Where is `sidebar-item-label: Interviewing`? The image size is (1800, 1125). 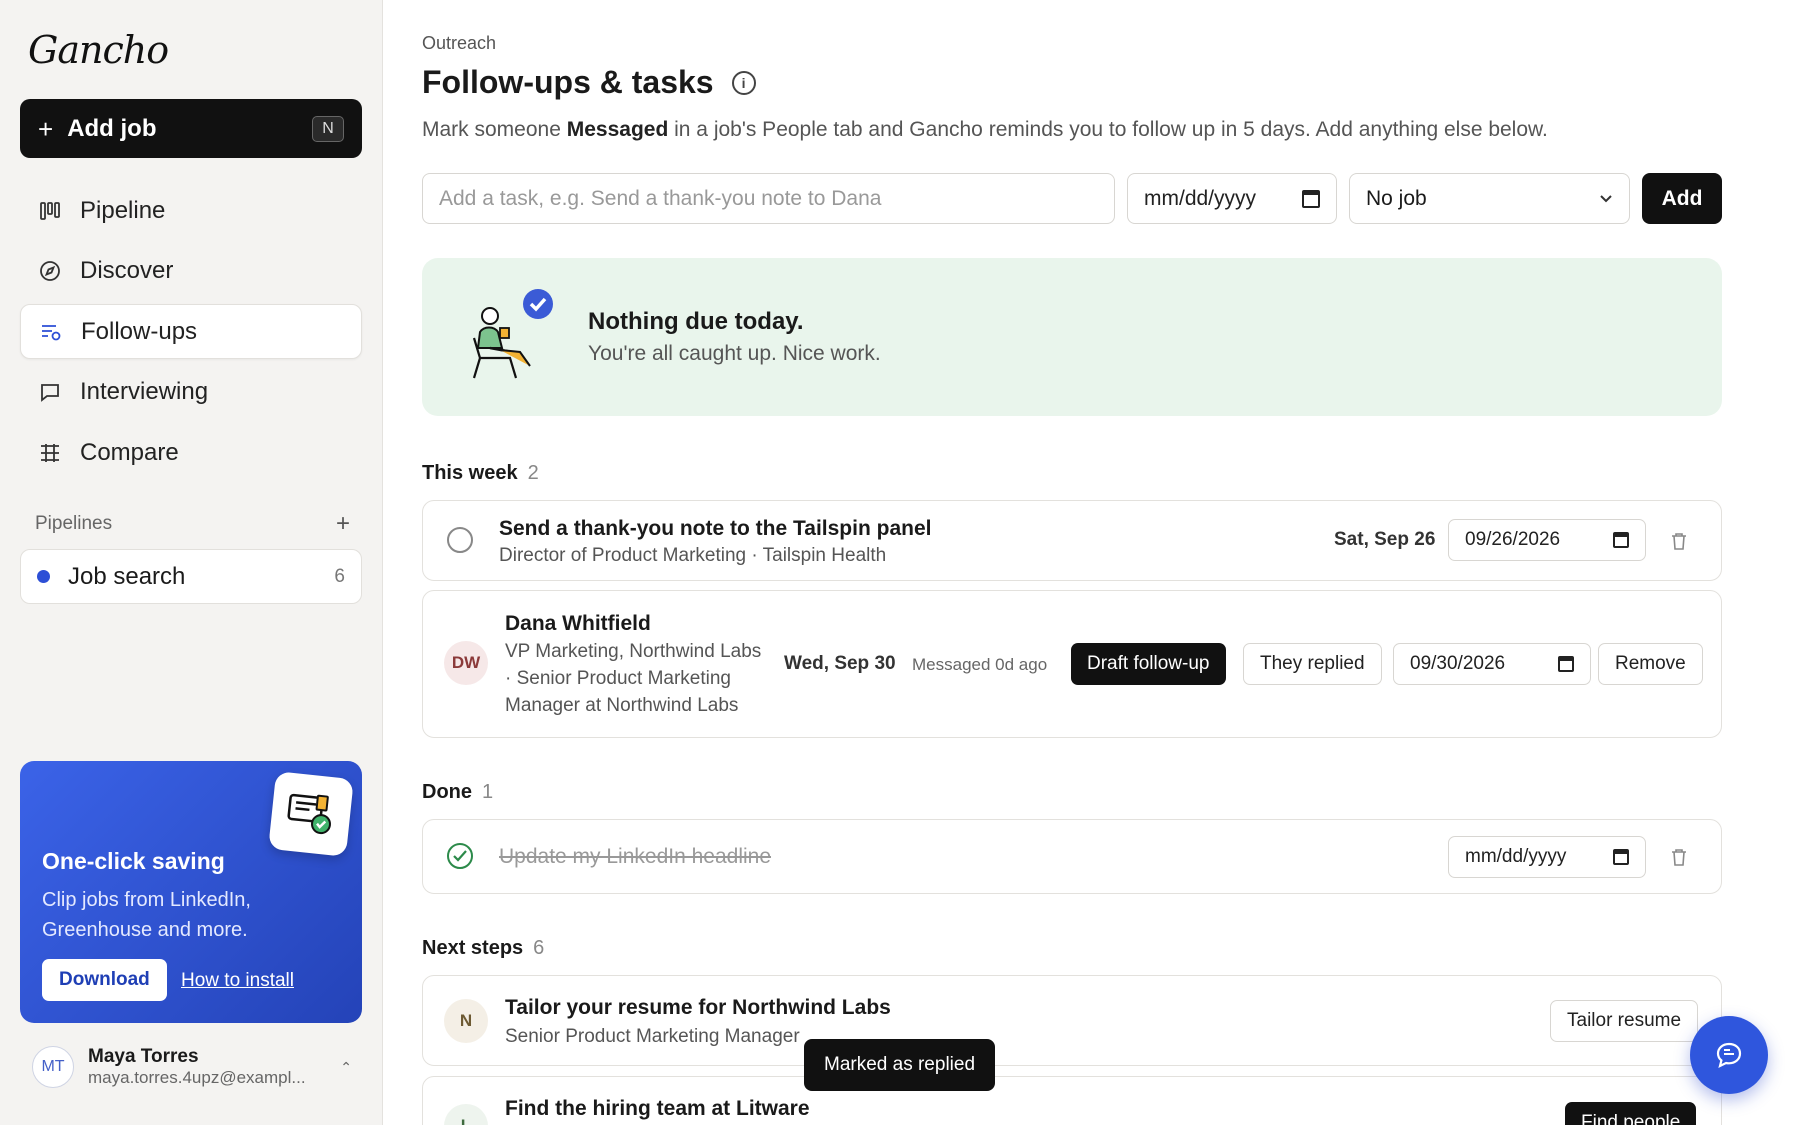 sidebar-item-label: Interviewing is located at coordinates (144, 391).